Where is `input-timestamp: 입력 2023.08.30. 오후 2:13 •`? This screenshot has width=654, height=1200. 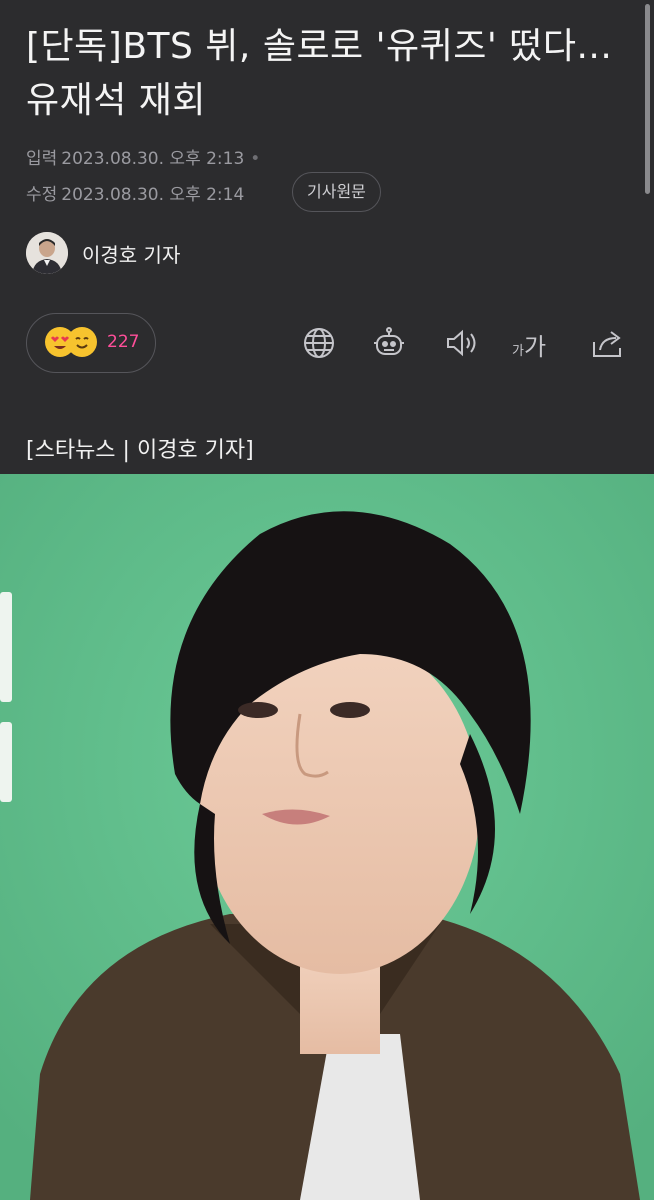
input-timestamp: 입력 2023.08.30. 오후 2:13 • is located at coordinates (143, 156).